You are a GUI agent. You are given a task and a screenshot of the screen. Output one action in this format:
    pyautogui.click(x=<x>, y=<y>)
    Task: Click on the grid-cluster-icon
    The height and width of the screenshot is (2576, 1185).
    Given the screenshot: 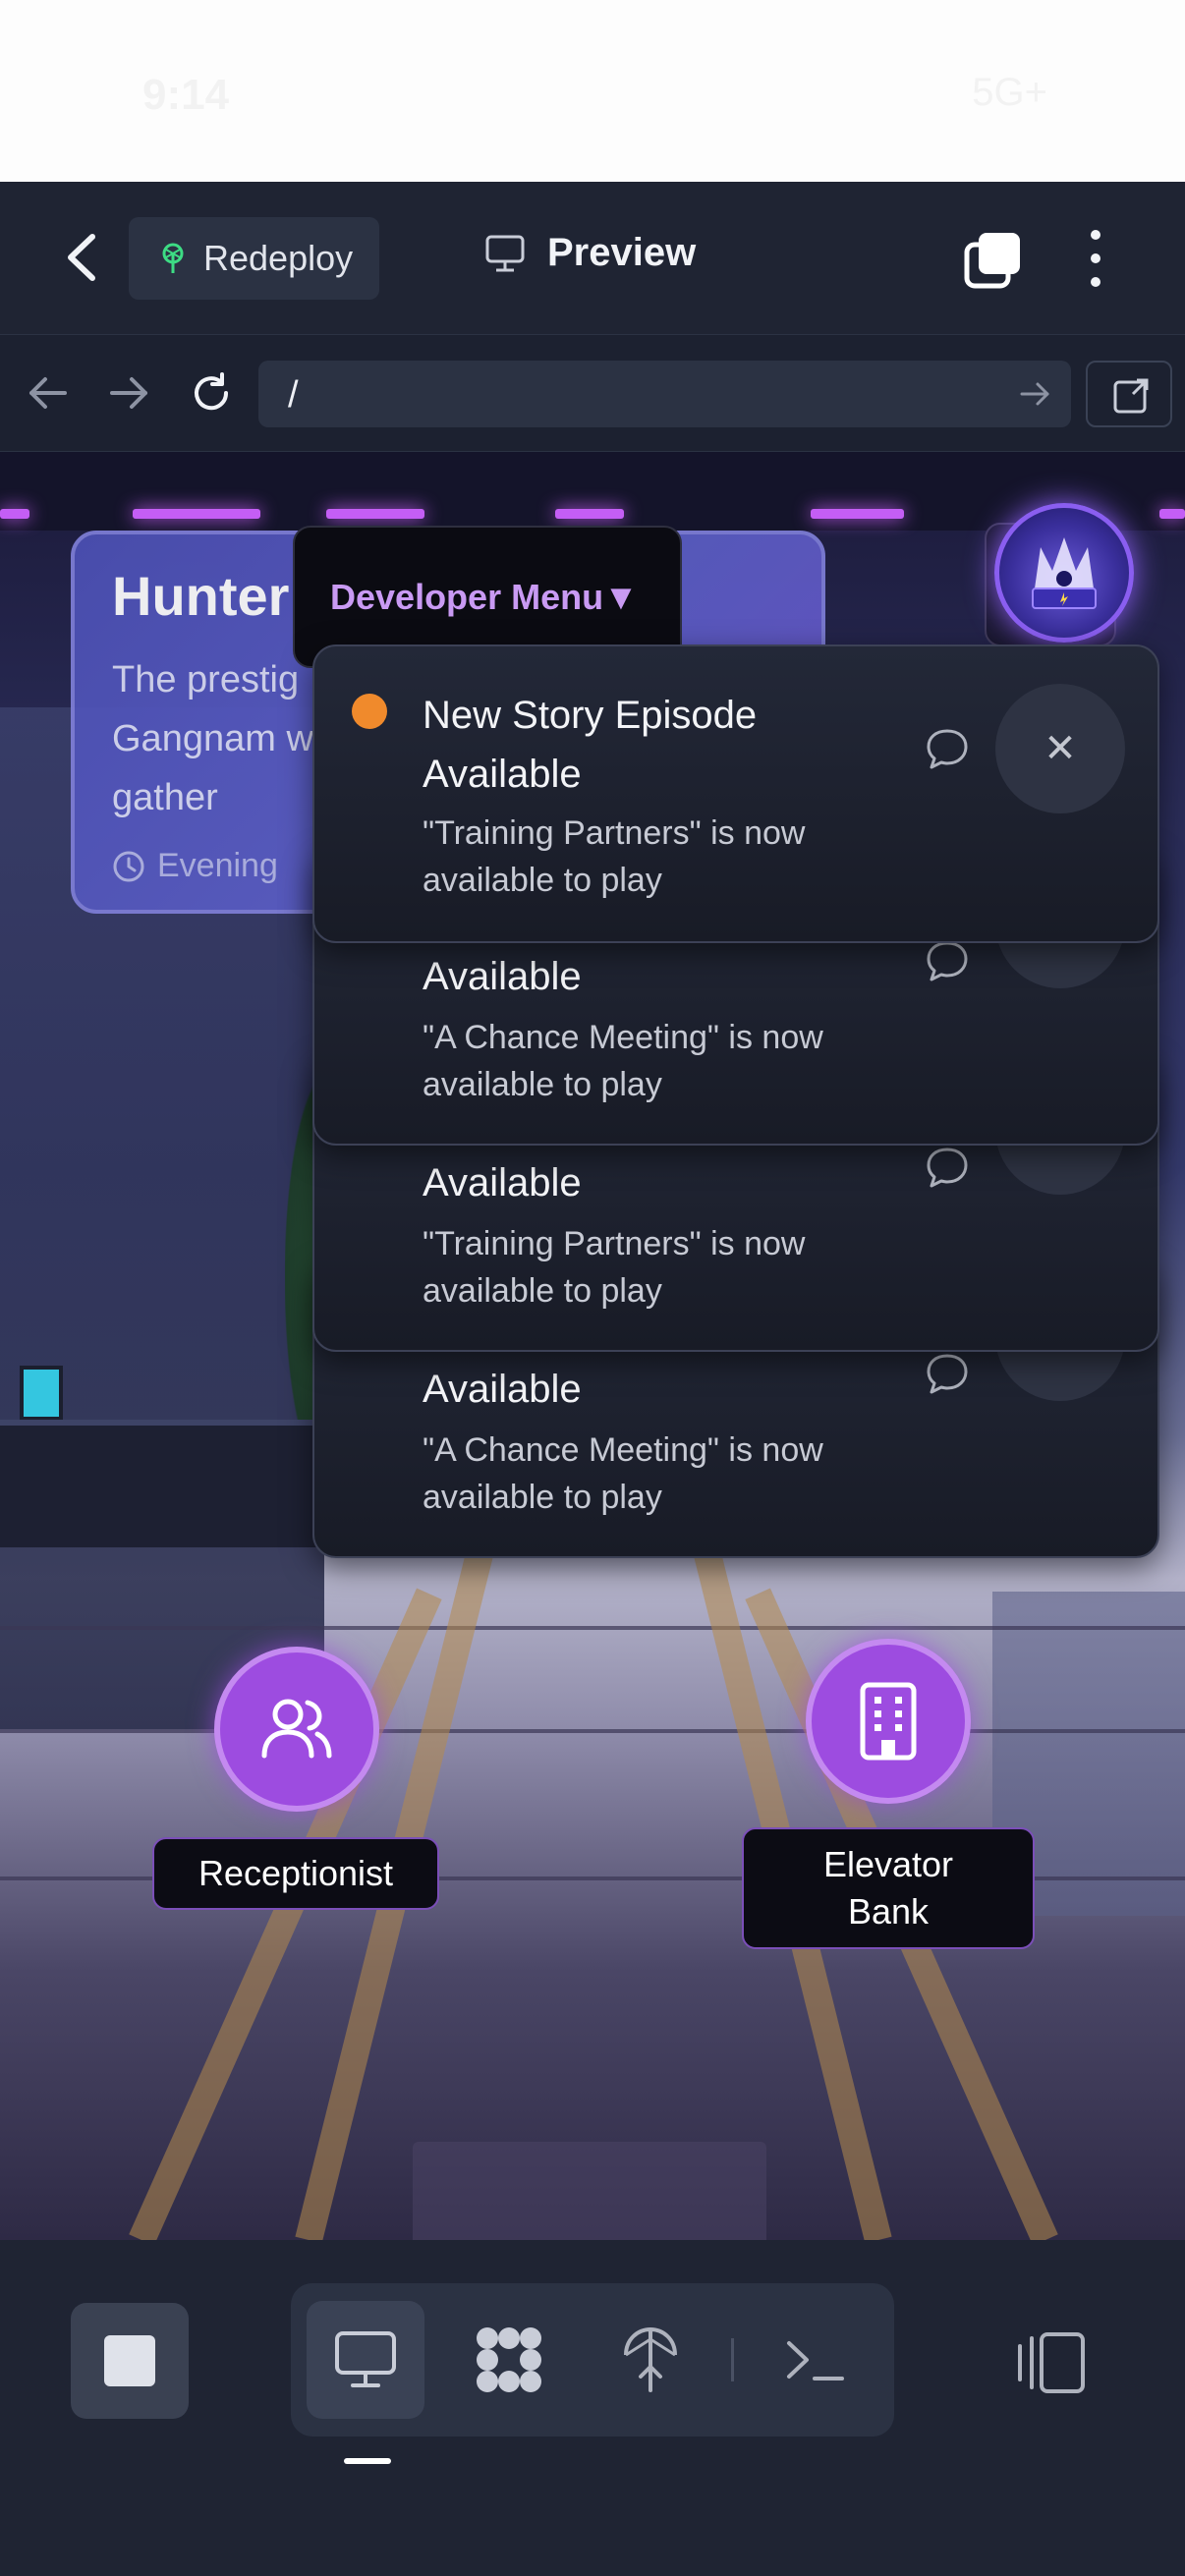 What is the action you would take?
    pyautogui.click(x=509, y=2359)
    